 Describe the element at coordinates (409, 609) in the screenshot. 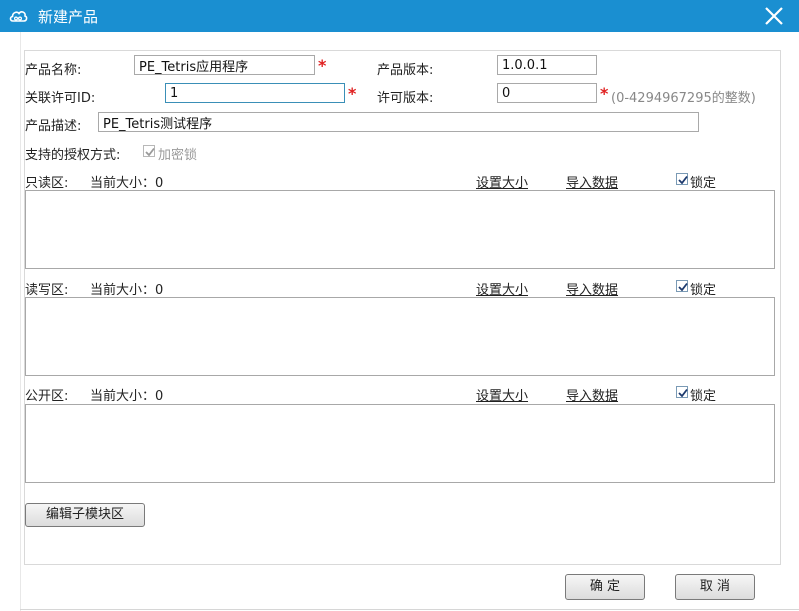

I see `dialog-bottom-edge` at that location.